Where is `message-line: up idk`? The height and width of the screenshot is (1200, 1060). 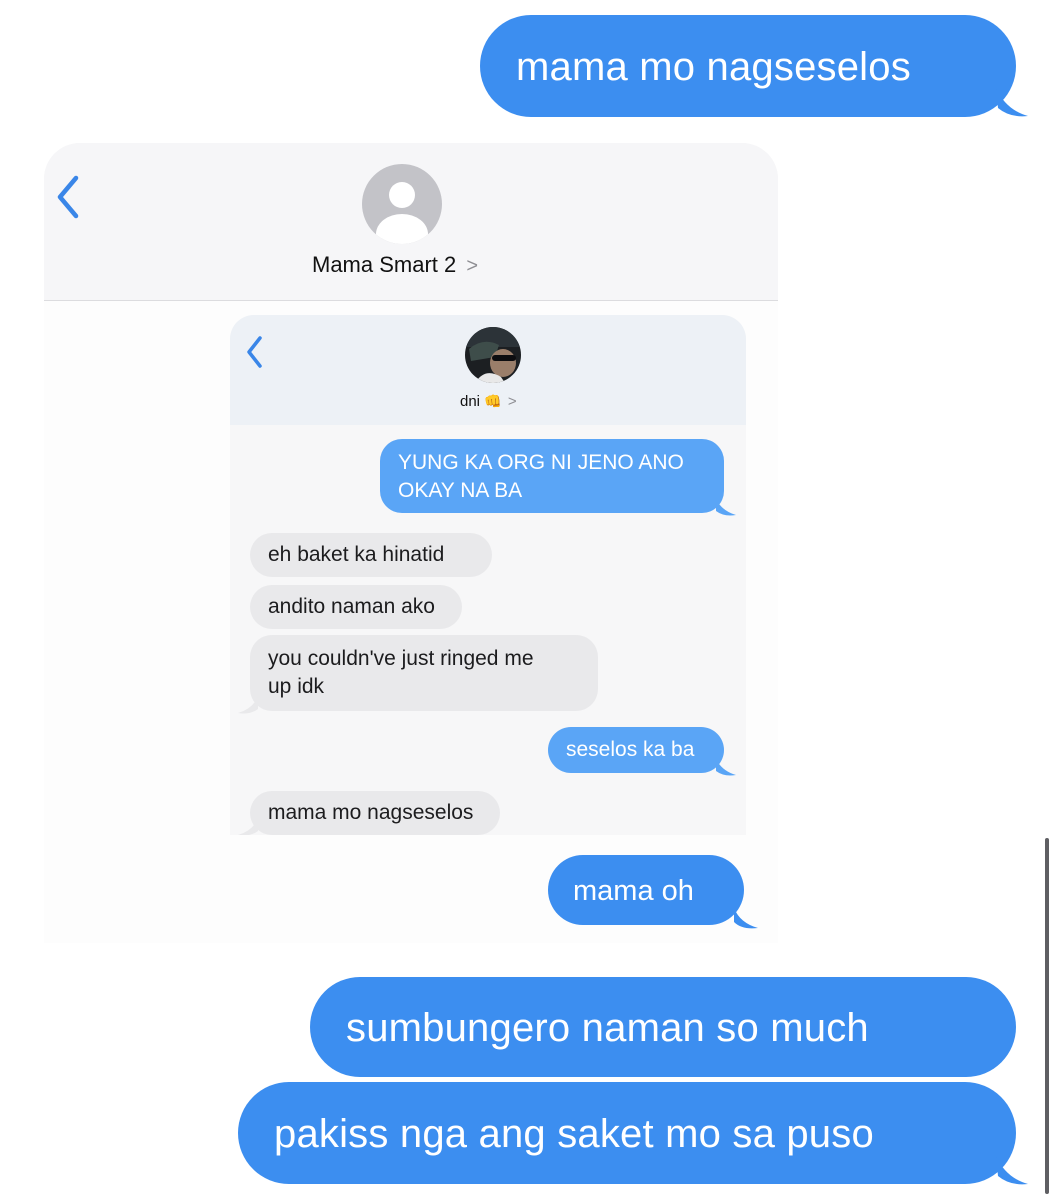
message-line: up idk is located at coordinates (296, 686).